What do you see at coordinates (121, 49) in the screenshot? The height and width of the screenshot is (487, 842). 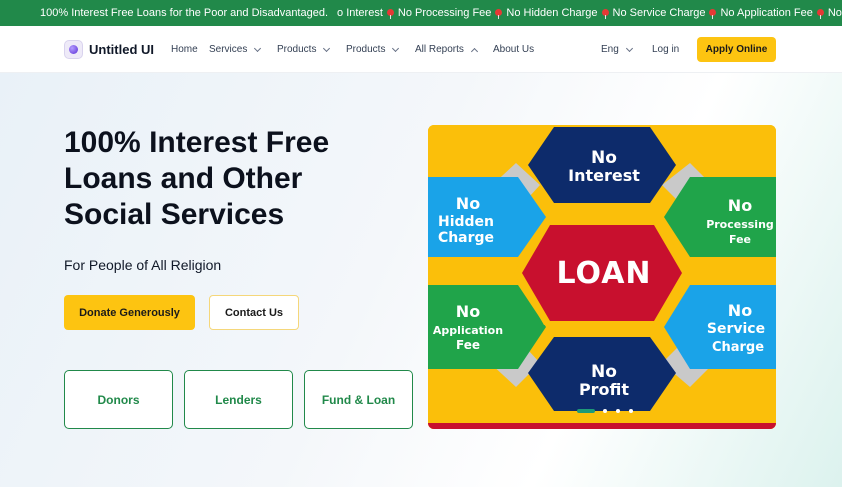 I see `logo-text: Untitled UI` at bounding box center [121, 49].